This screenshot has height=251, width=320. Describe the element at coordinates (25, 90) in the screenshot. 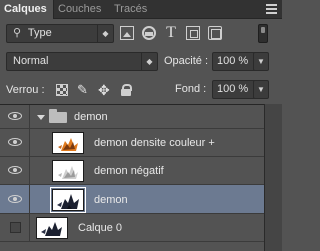

I see `lock-label: Verrou :` at that location.